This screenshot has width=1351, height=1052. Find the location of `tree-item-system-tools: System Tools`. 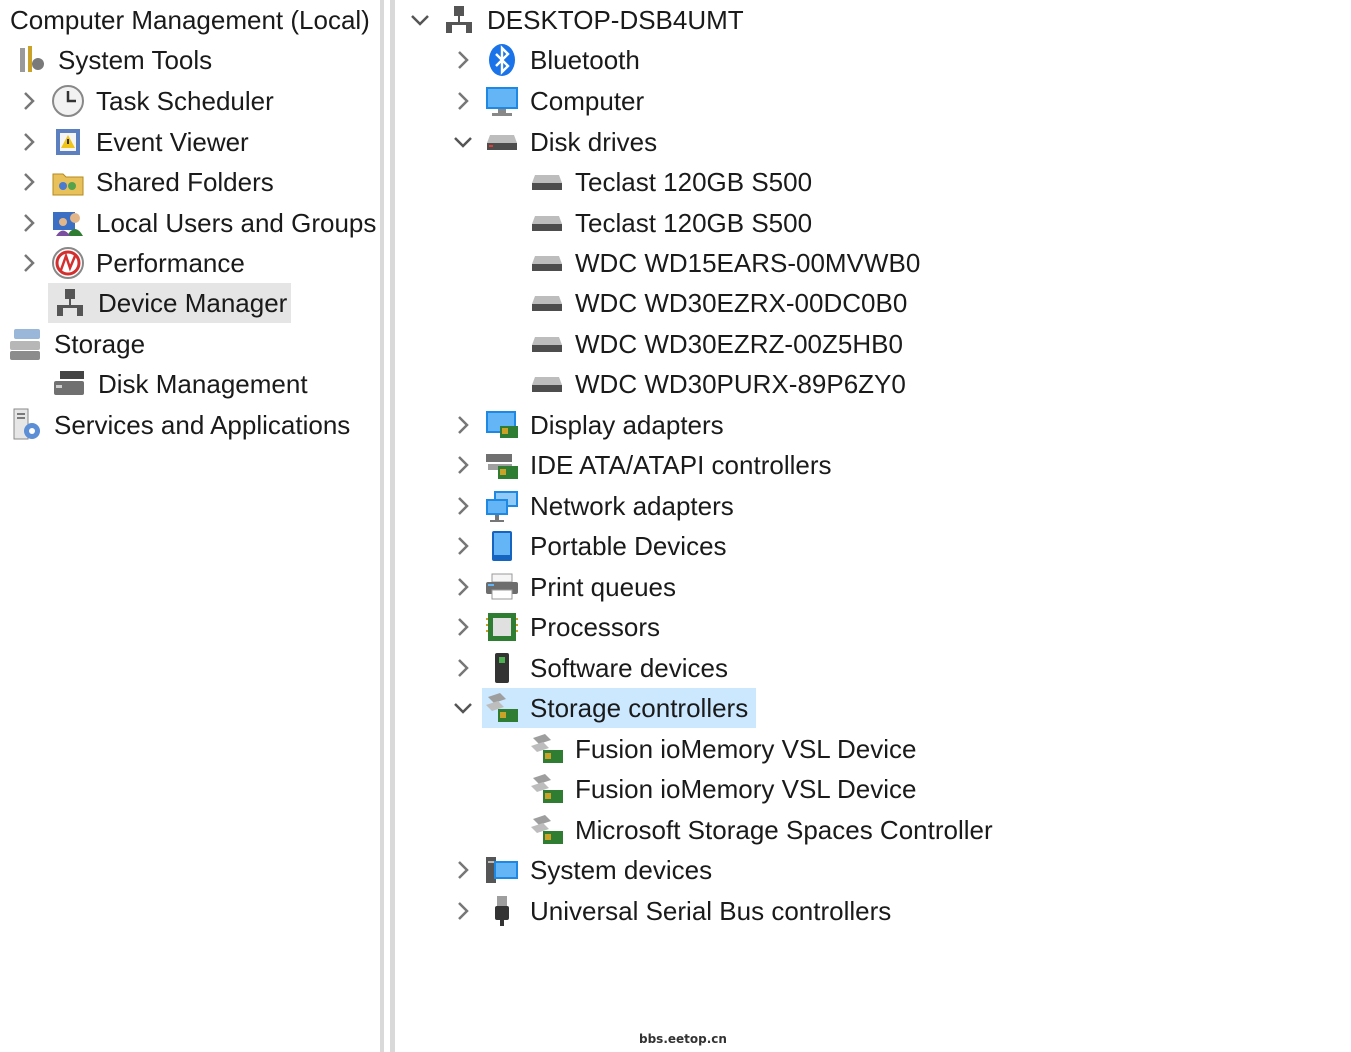

tree-item-system-tools: System Tools is located at coordinates (116, 60).